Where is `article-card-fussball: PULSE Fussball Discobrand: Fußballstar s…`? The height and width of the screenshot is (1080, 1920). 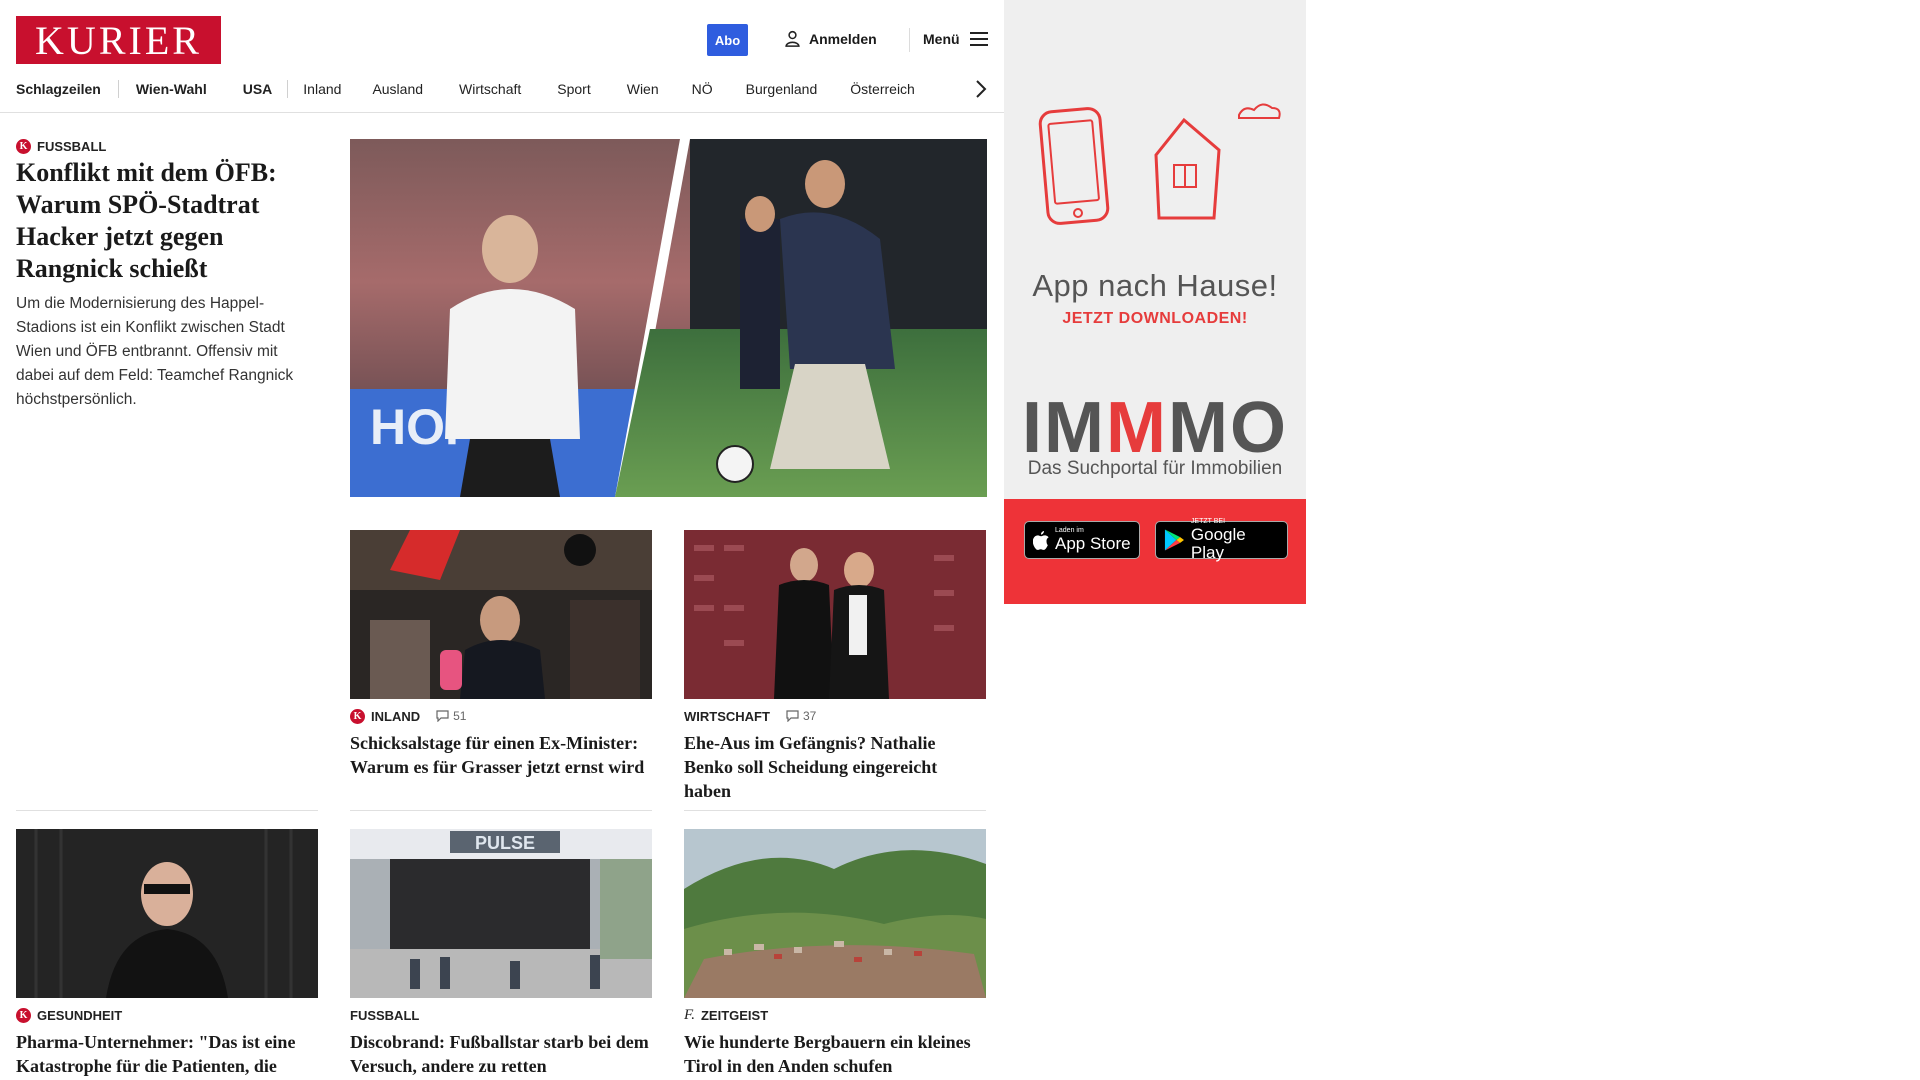
article-card-fussball: PULSE Fussball Discobrand: Fußballstar s… is located at coordinates (501, 953).